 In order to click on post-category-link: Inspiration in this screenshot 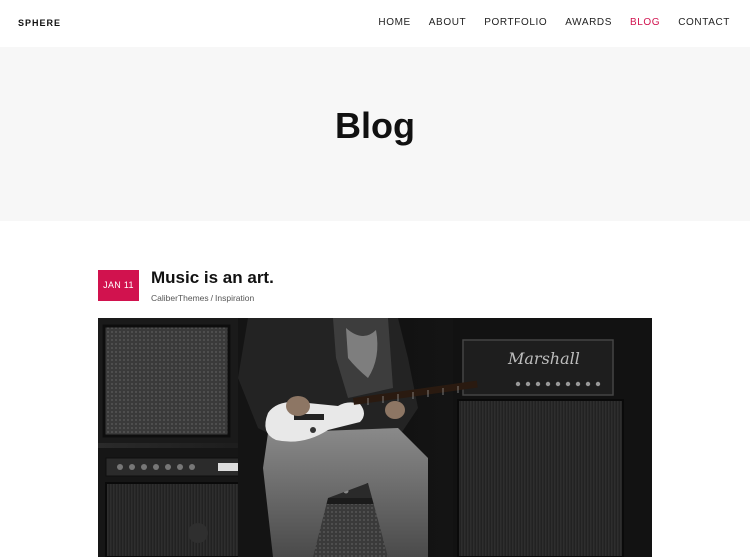, I will do `click(234, 298)`.